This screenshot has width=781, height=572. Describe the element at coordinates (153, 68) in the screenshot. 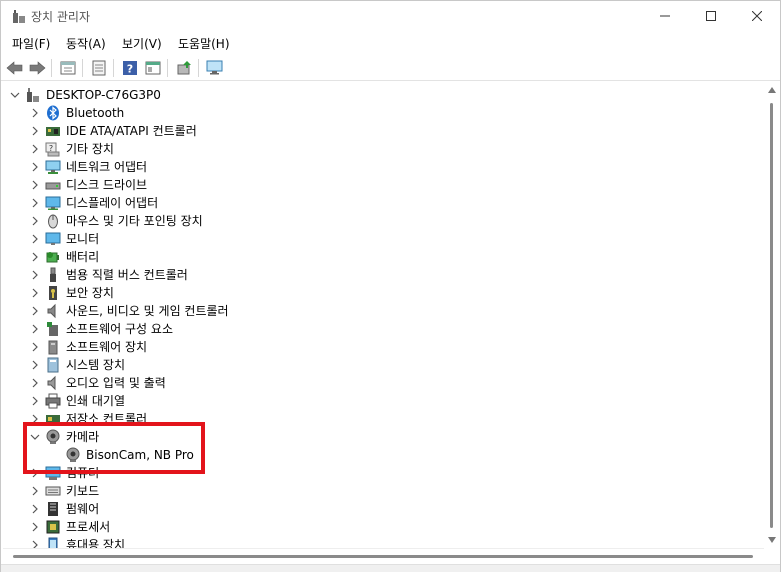

I see `view-icon` at that location.